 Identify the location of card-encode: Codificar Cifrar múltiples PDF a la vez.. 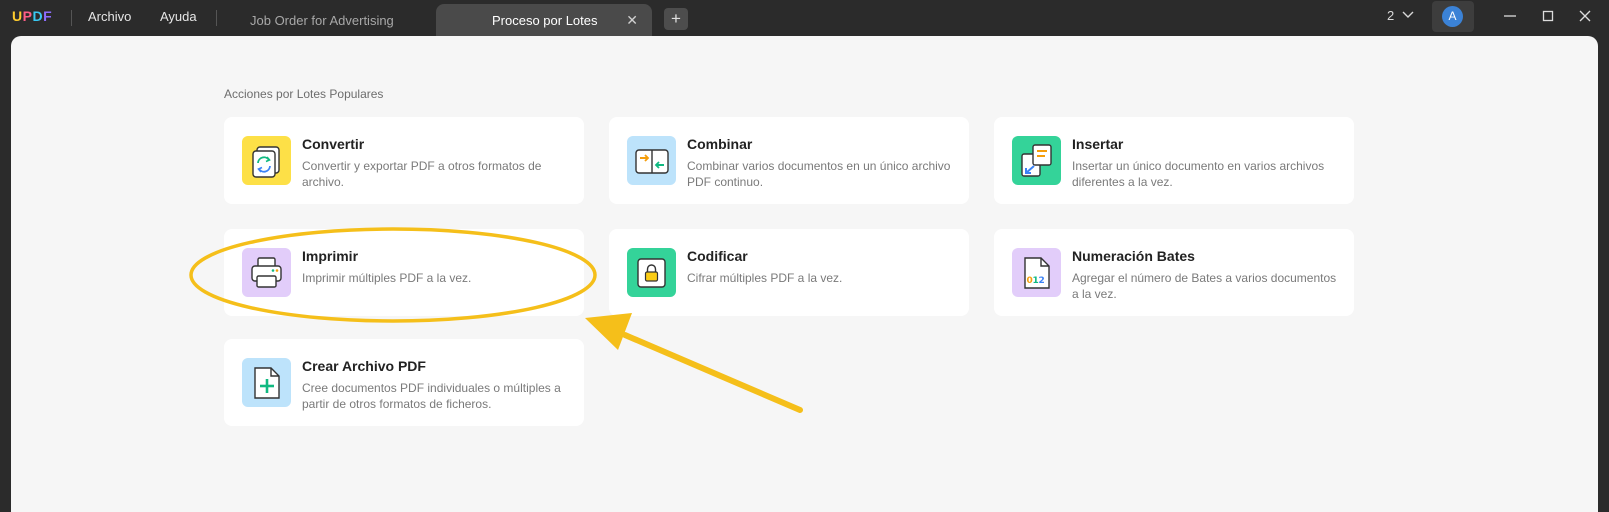
(789, 272).